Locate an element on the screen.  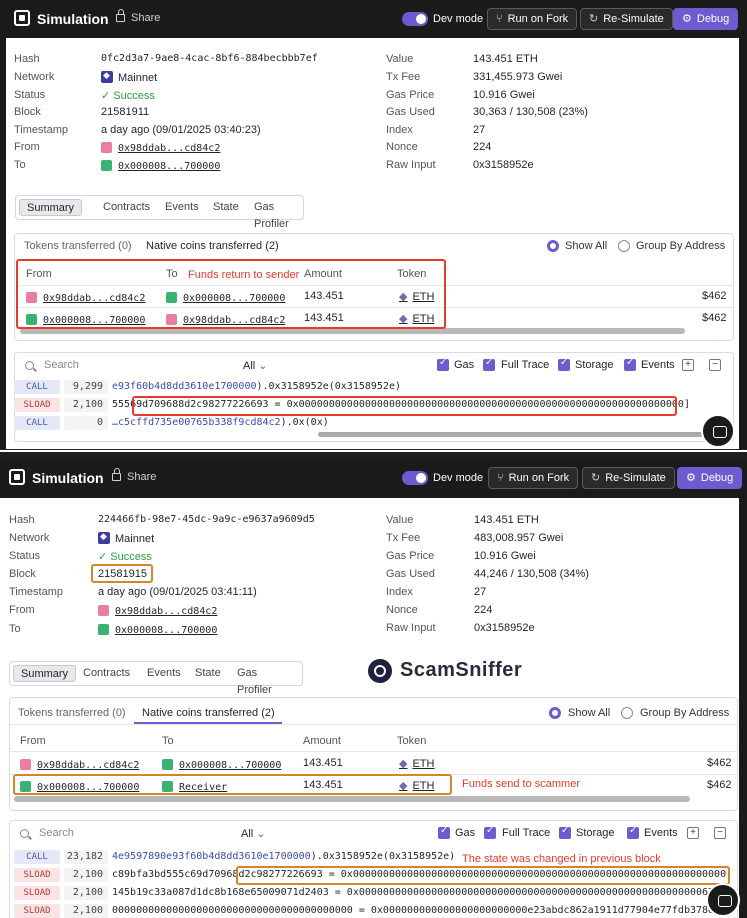
gas-used-value: 30,363 / 130,508 (23%) is located at coordinates (530, 112).